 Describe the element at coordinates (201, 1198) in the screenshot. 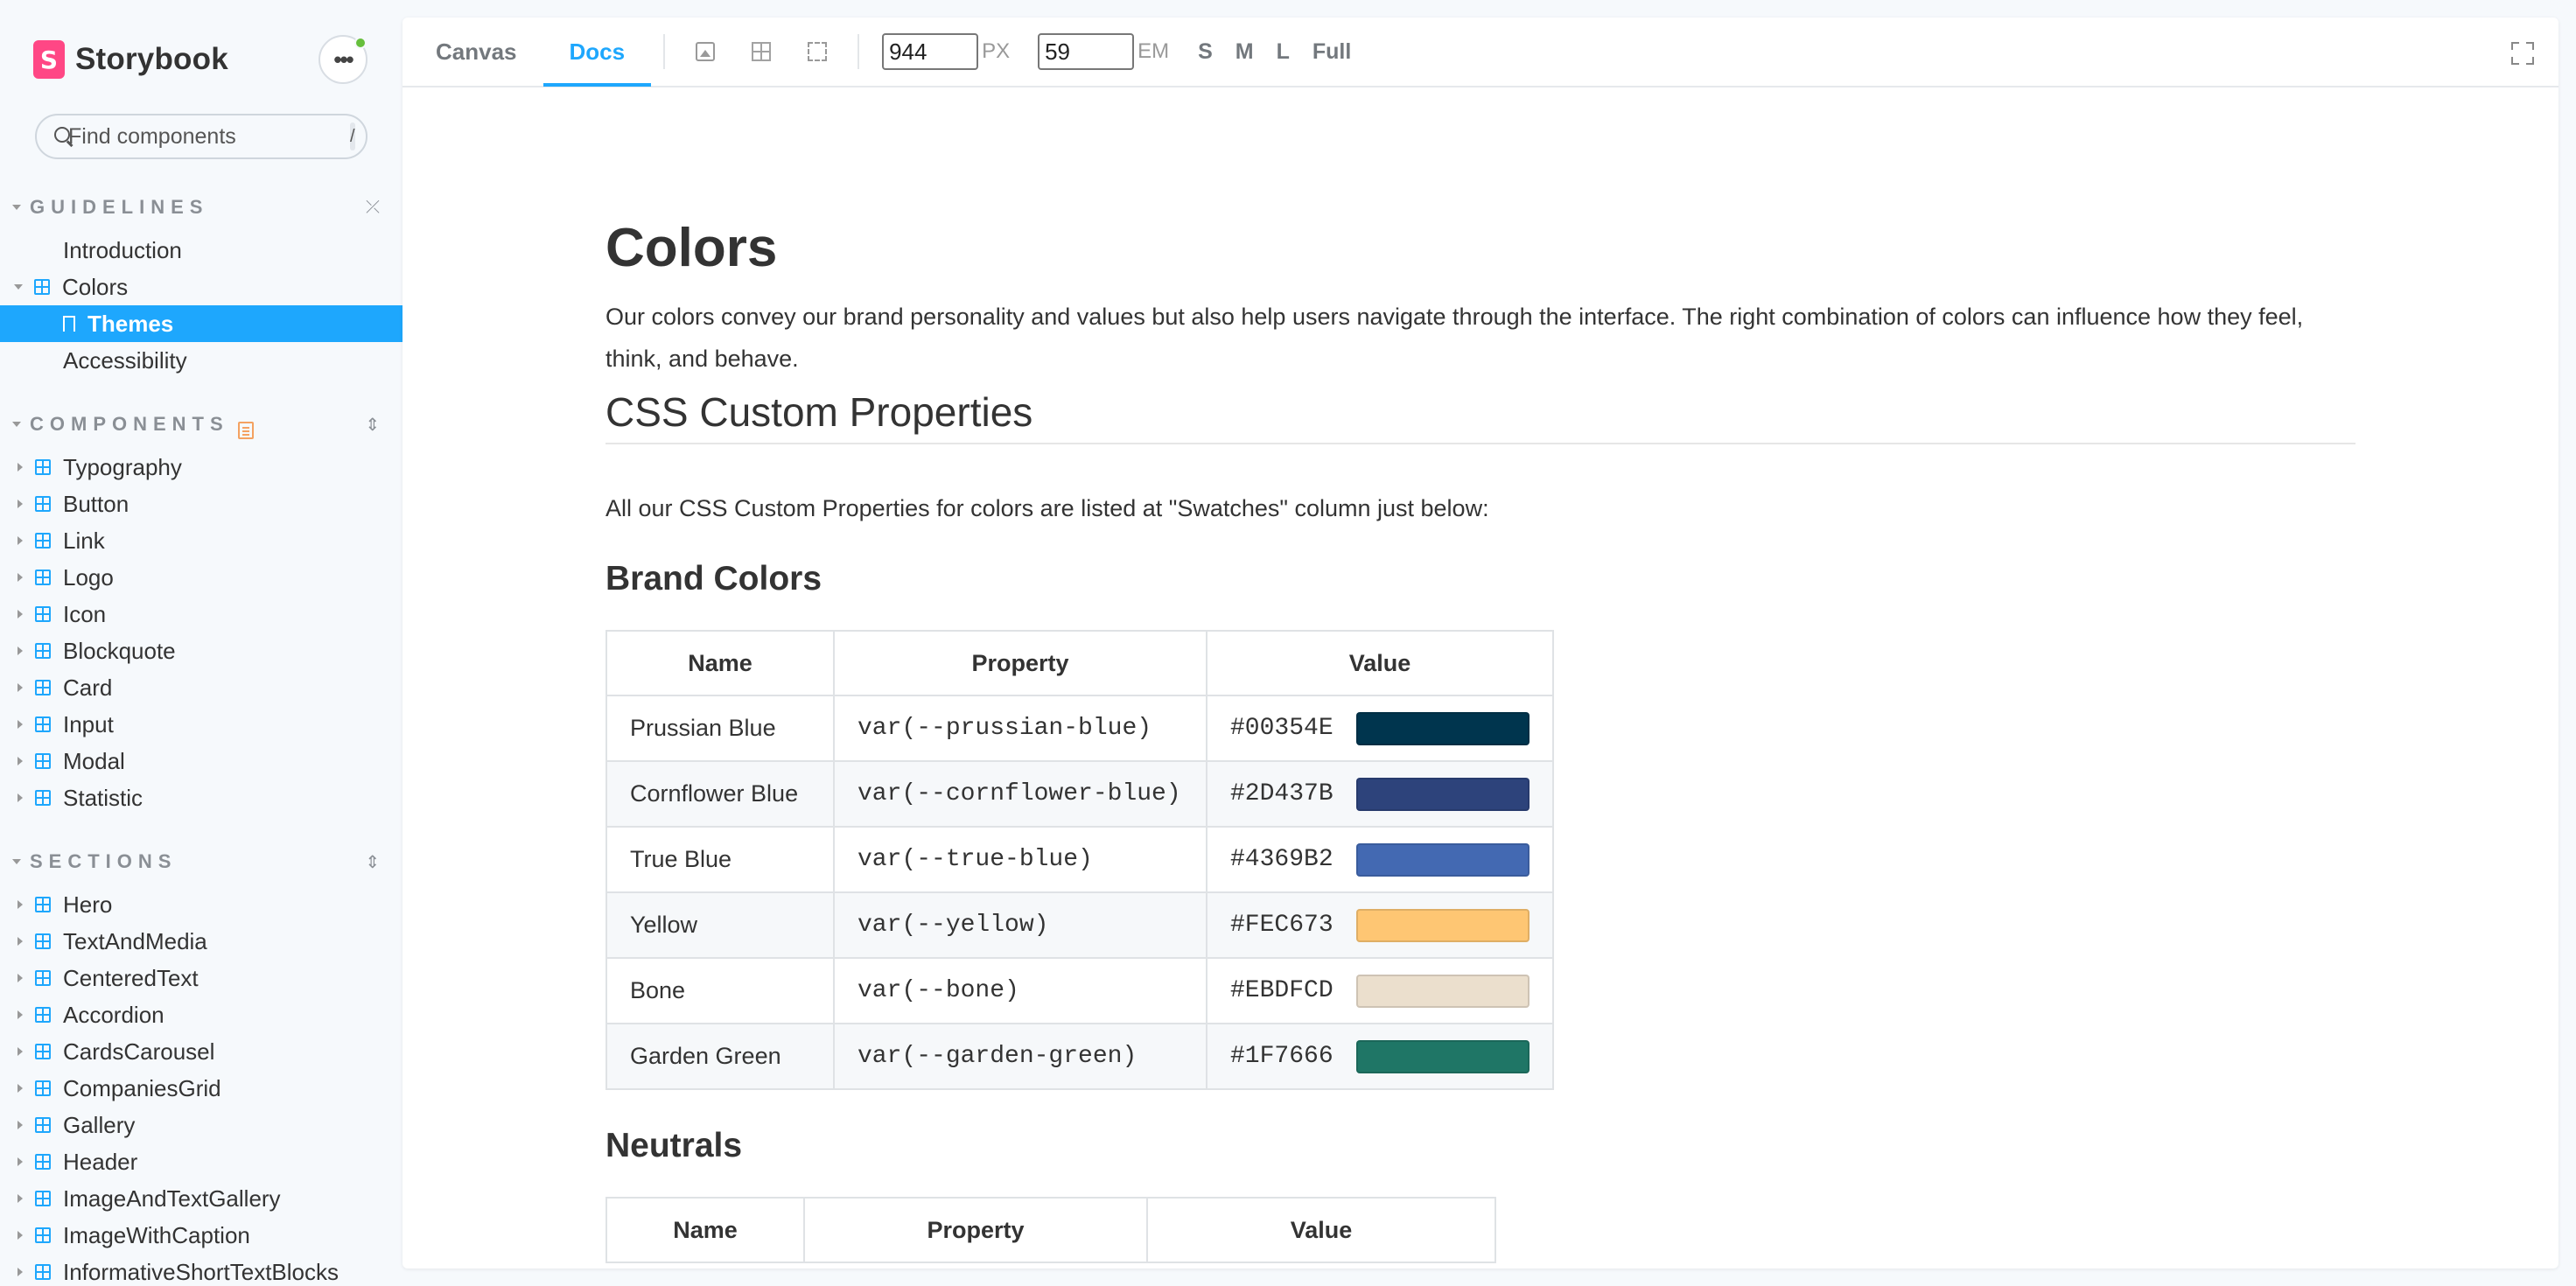

I see `sidebar-item-imageandtextgallery: ImageAndTextGallery` at that location.